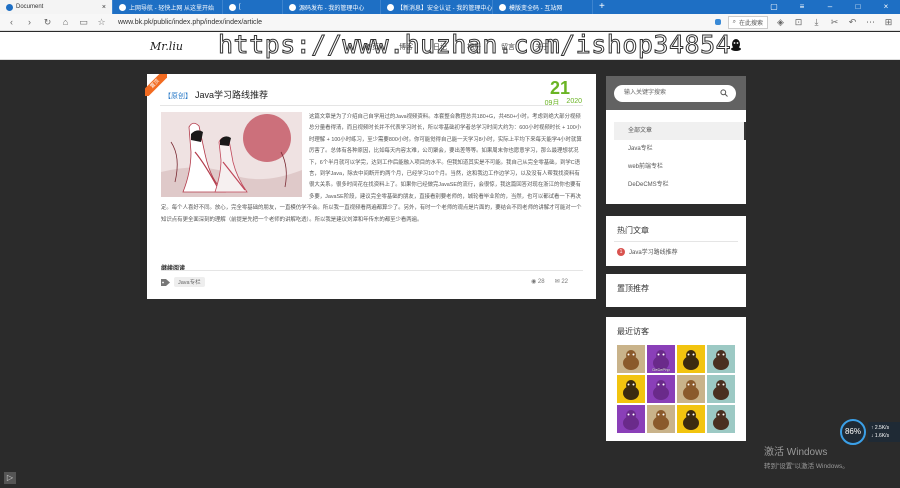 This screenshot has width=900, height=488. What do you see at coordinates (633, 288) in the screenshot?
I see `top-recommend-title: 置顶推荐` at bounding box center [633, 288].